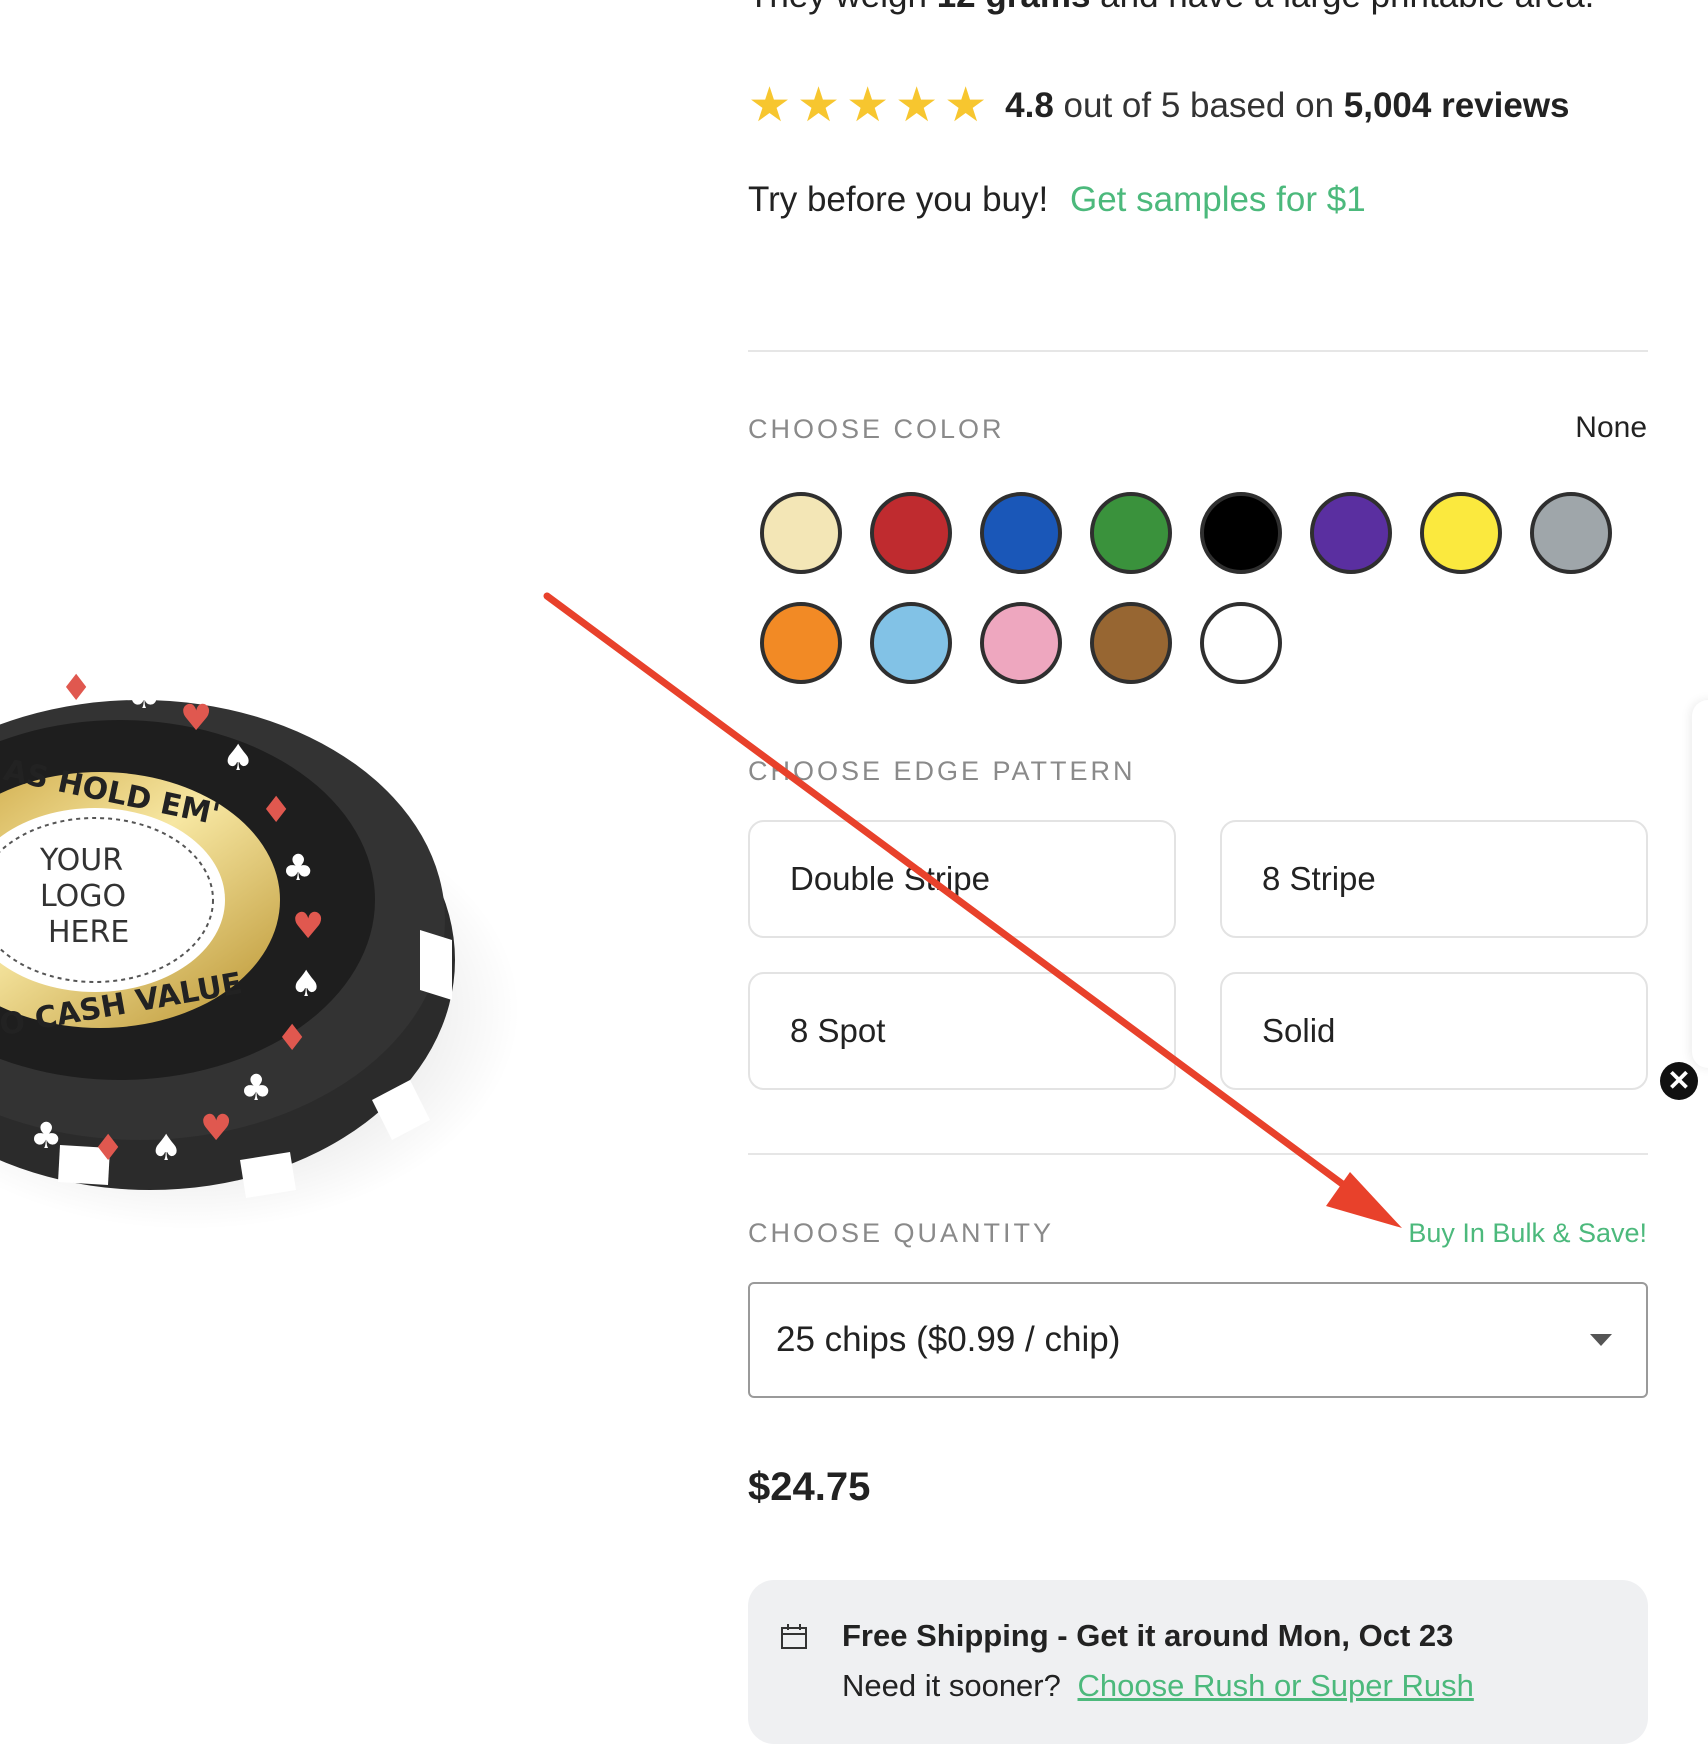 Image resolution: width=1708 pixels, height=1762 pixels. What do you see at coordinates (1241, 643) in the screenshot?
I see `color-swatch-white` at bounding box center [1241, 643].